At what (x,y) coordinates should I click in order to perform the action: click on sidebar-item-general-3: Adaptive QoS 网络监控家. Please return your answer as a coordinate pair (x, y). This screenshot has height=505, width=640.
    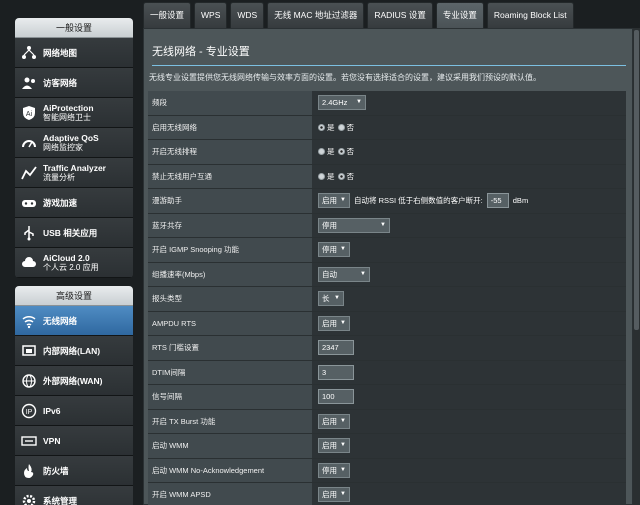
    Looking at the image, I should click on (74, 143).